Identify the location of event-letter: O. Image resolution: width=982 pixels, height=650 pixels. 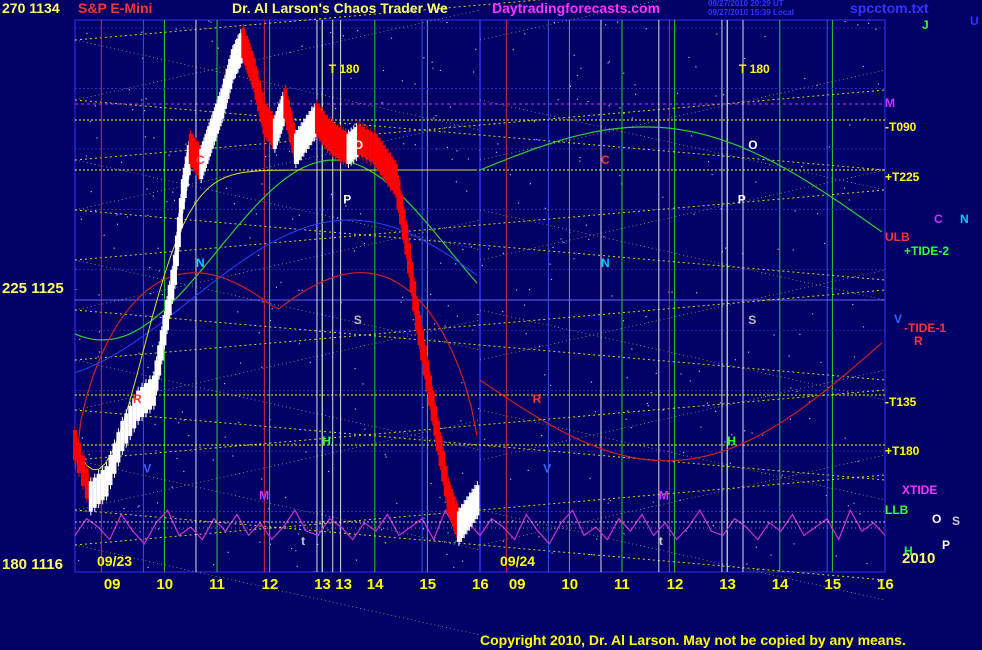
(752, 145).